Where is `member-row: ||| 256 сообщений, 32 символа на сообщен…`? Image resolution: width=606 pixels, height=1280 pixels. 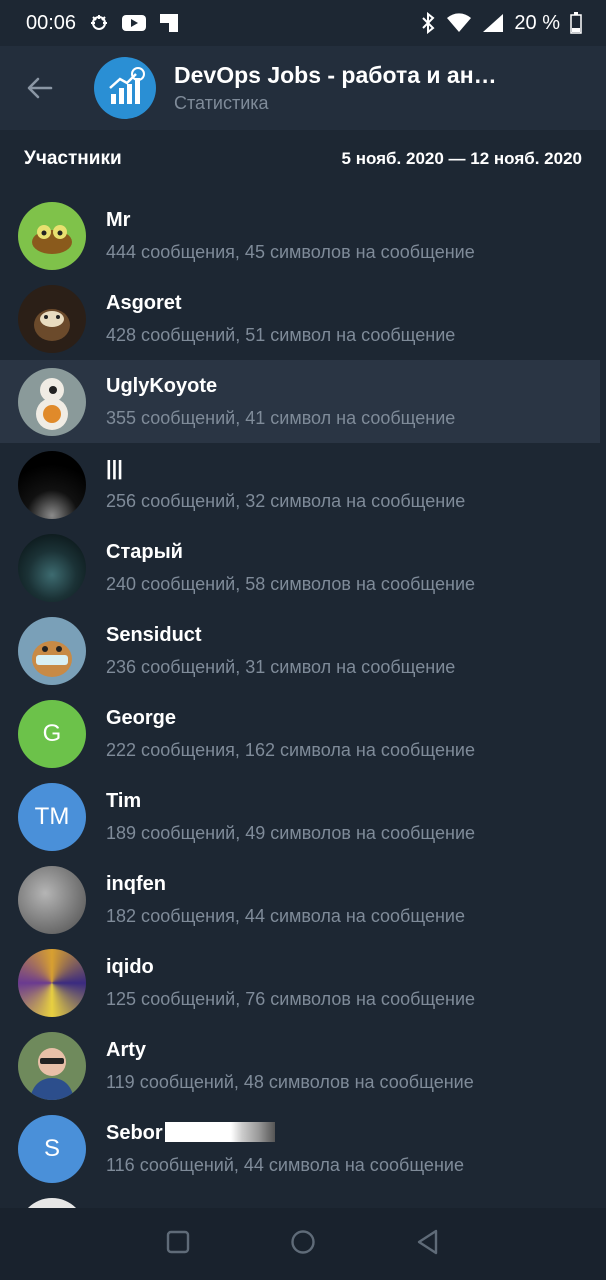
member-row: ||| 256 сообщений, 32 символа на сообщен… is located at coordinates (303, 484).